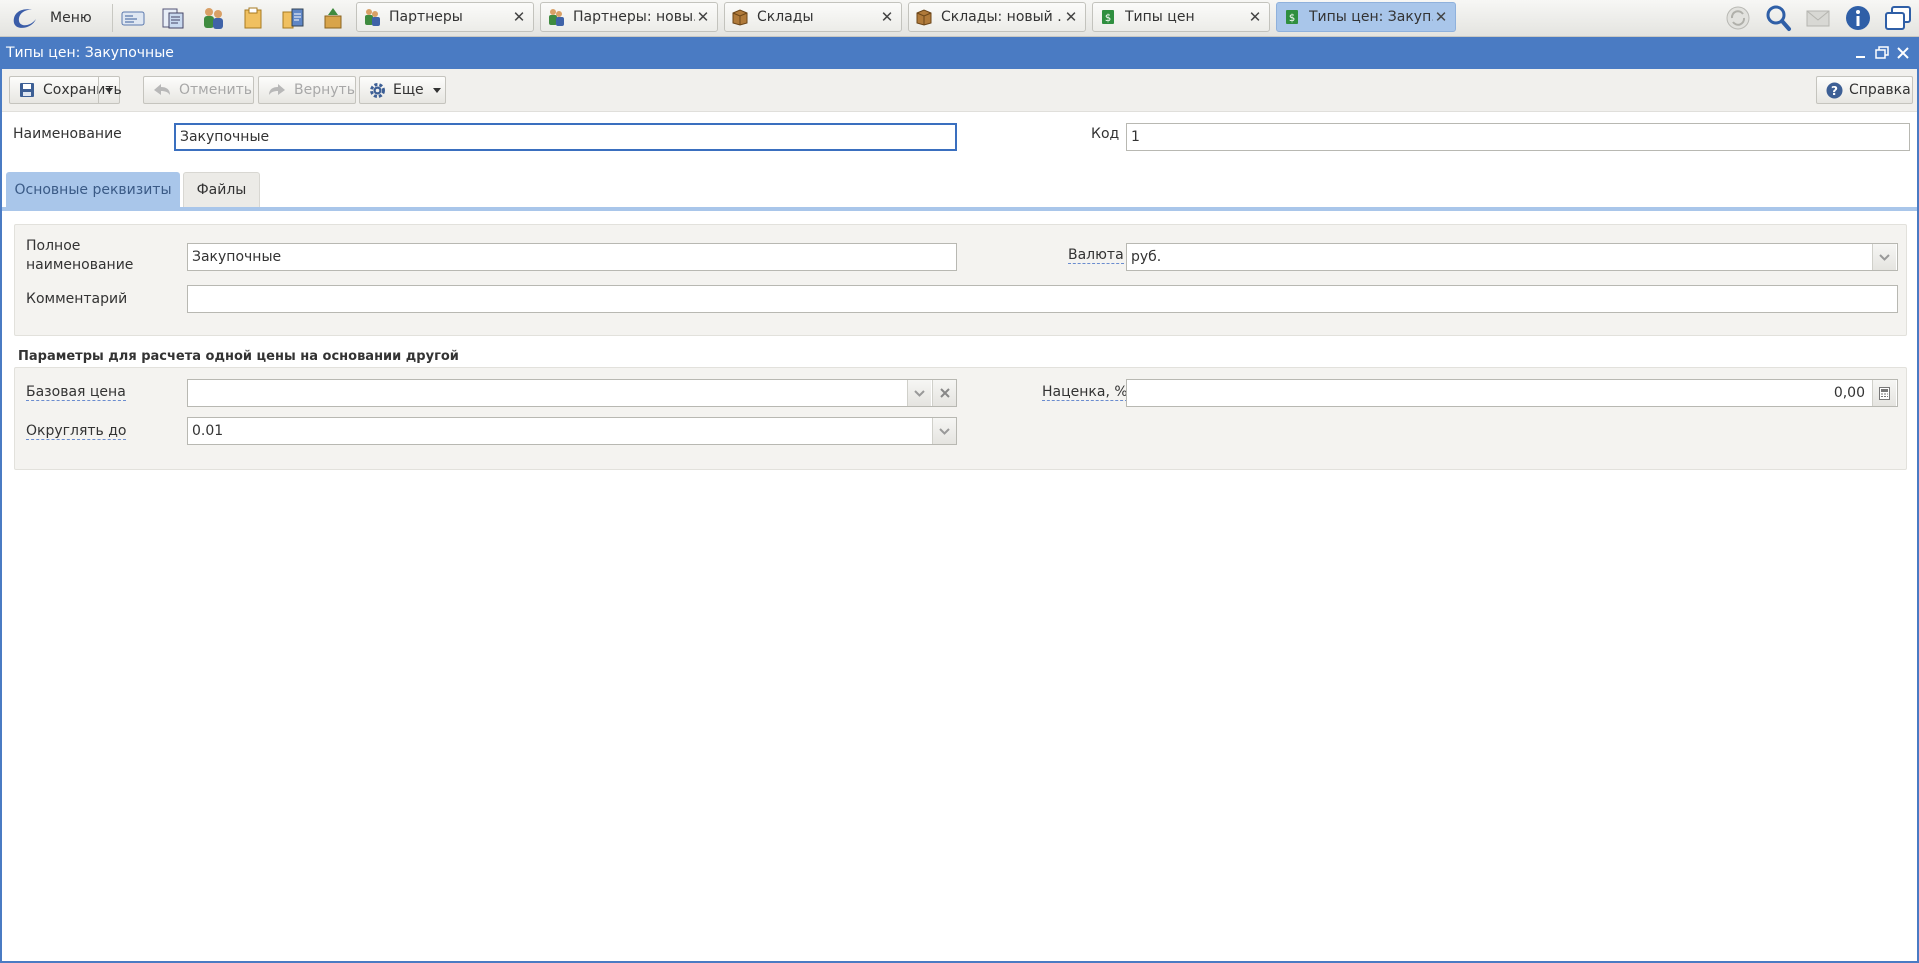 This screenshot has width=1919, height=963. I want to click on round-to-dropdown-button, so click(944, 431).